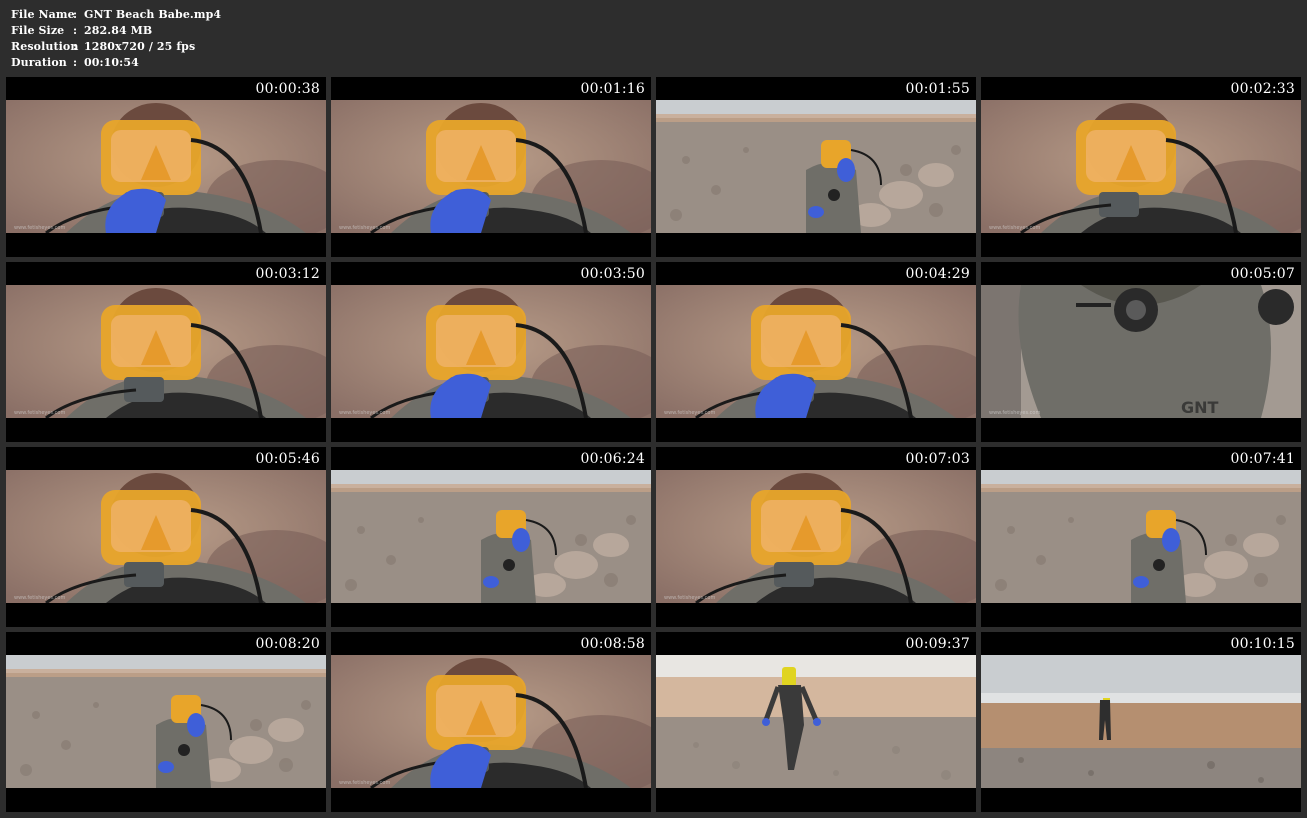 The image size is (1307, 818). I want to click on thumbnail-timestamp: 00:01:16, so click(612, 89).